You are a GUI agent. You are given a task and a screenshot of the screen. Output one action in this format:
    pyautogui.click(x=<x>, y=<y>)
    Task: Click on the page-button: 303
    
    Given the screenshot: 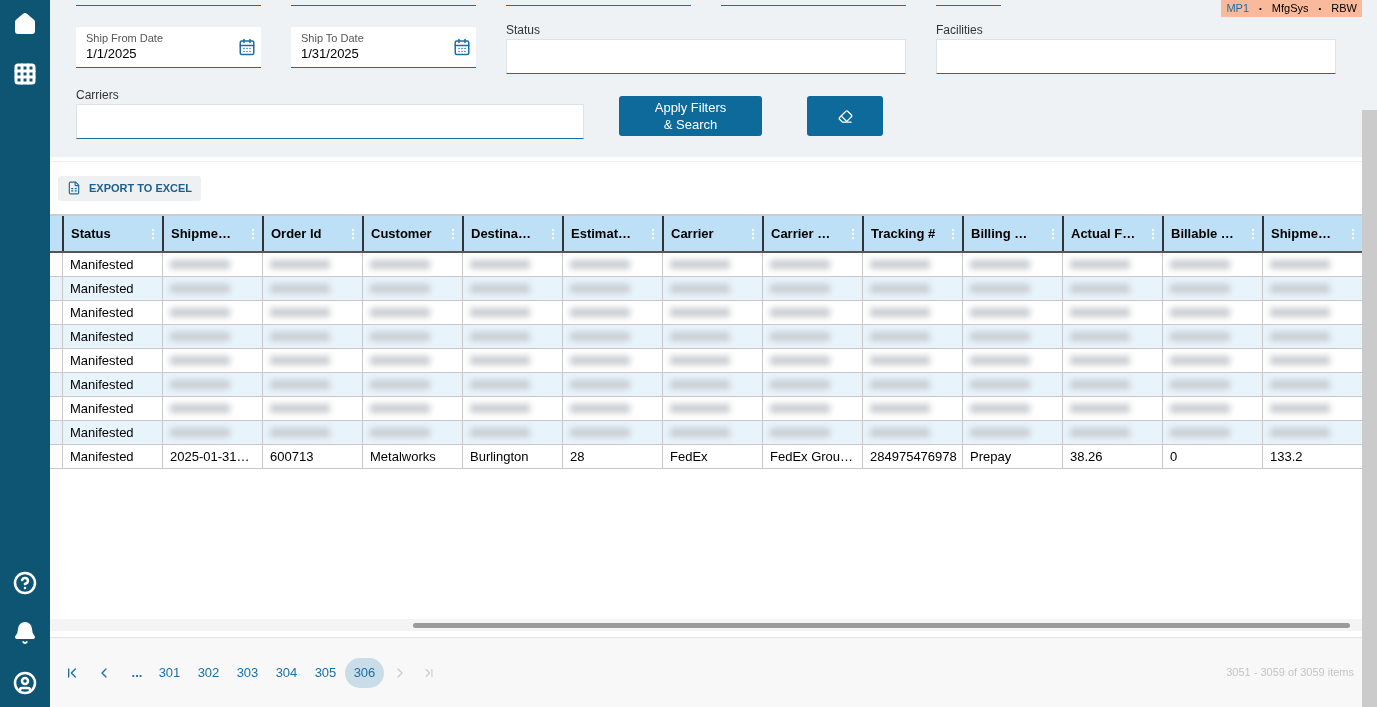 What is the action you would take?
    pyautogui.click(x=247, y=672)
    